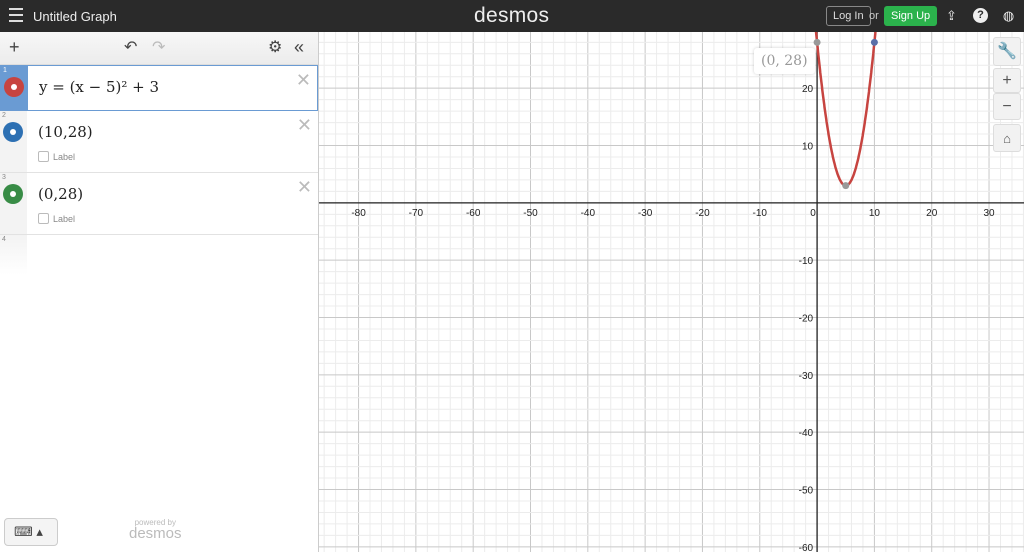  What do you see at coordinates (806, 376) in the screenshot?
I see `y-tick-label: -30` at bounding box center [806, 376].